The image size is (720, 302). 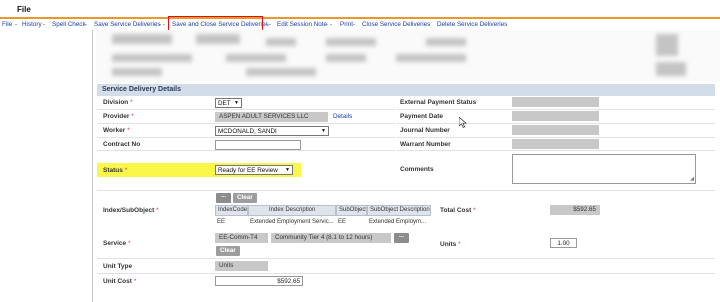 What do you see at coordinates (463, 122) in the screenshot?
I see `mouse-cursor-icon` at bounding box center [463, 122].